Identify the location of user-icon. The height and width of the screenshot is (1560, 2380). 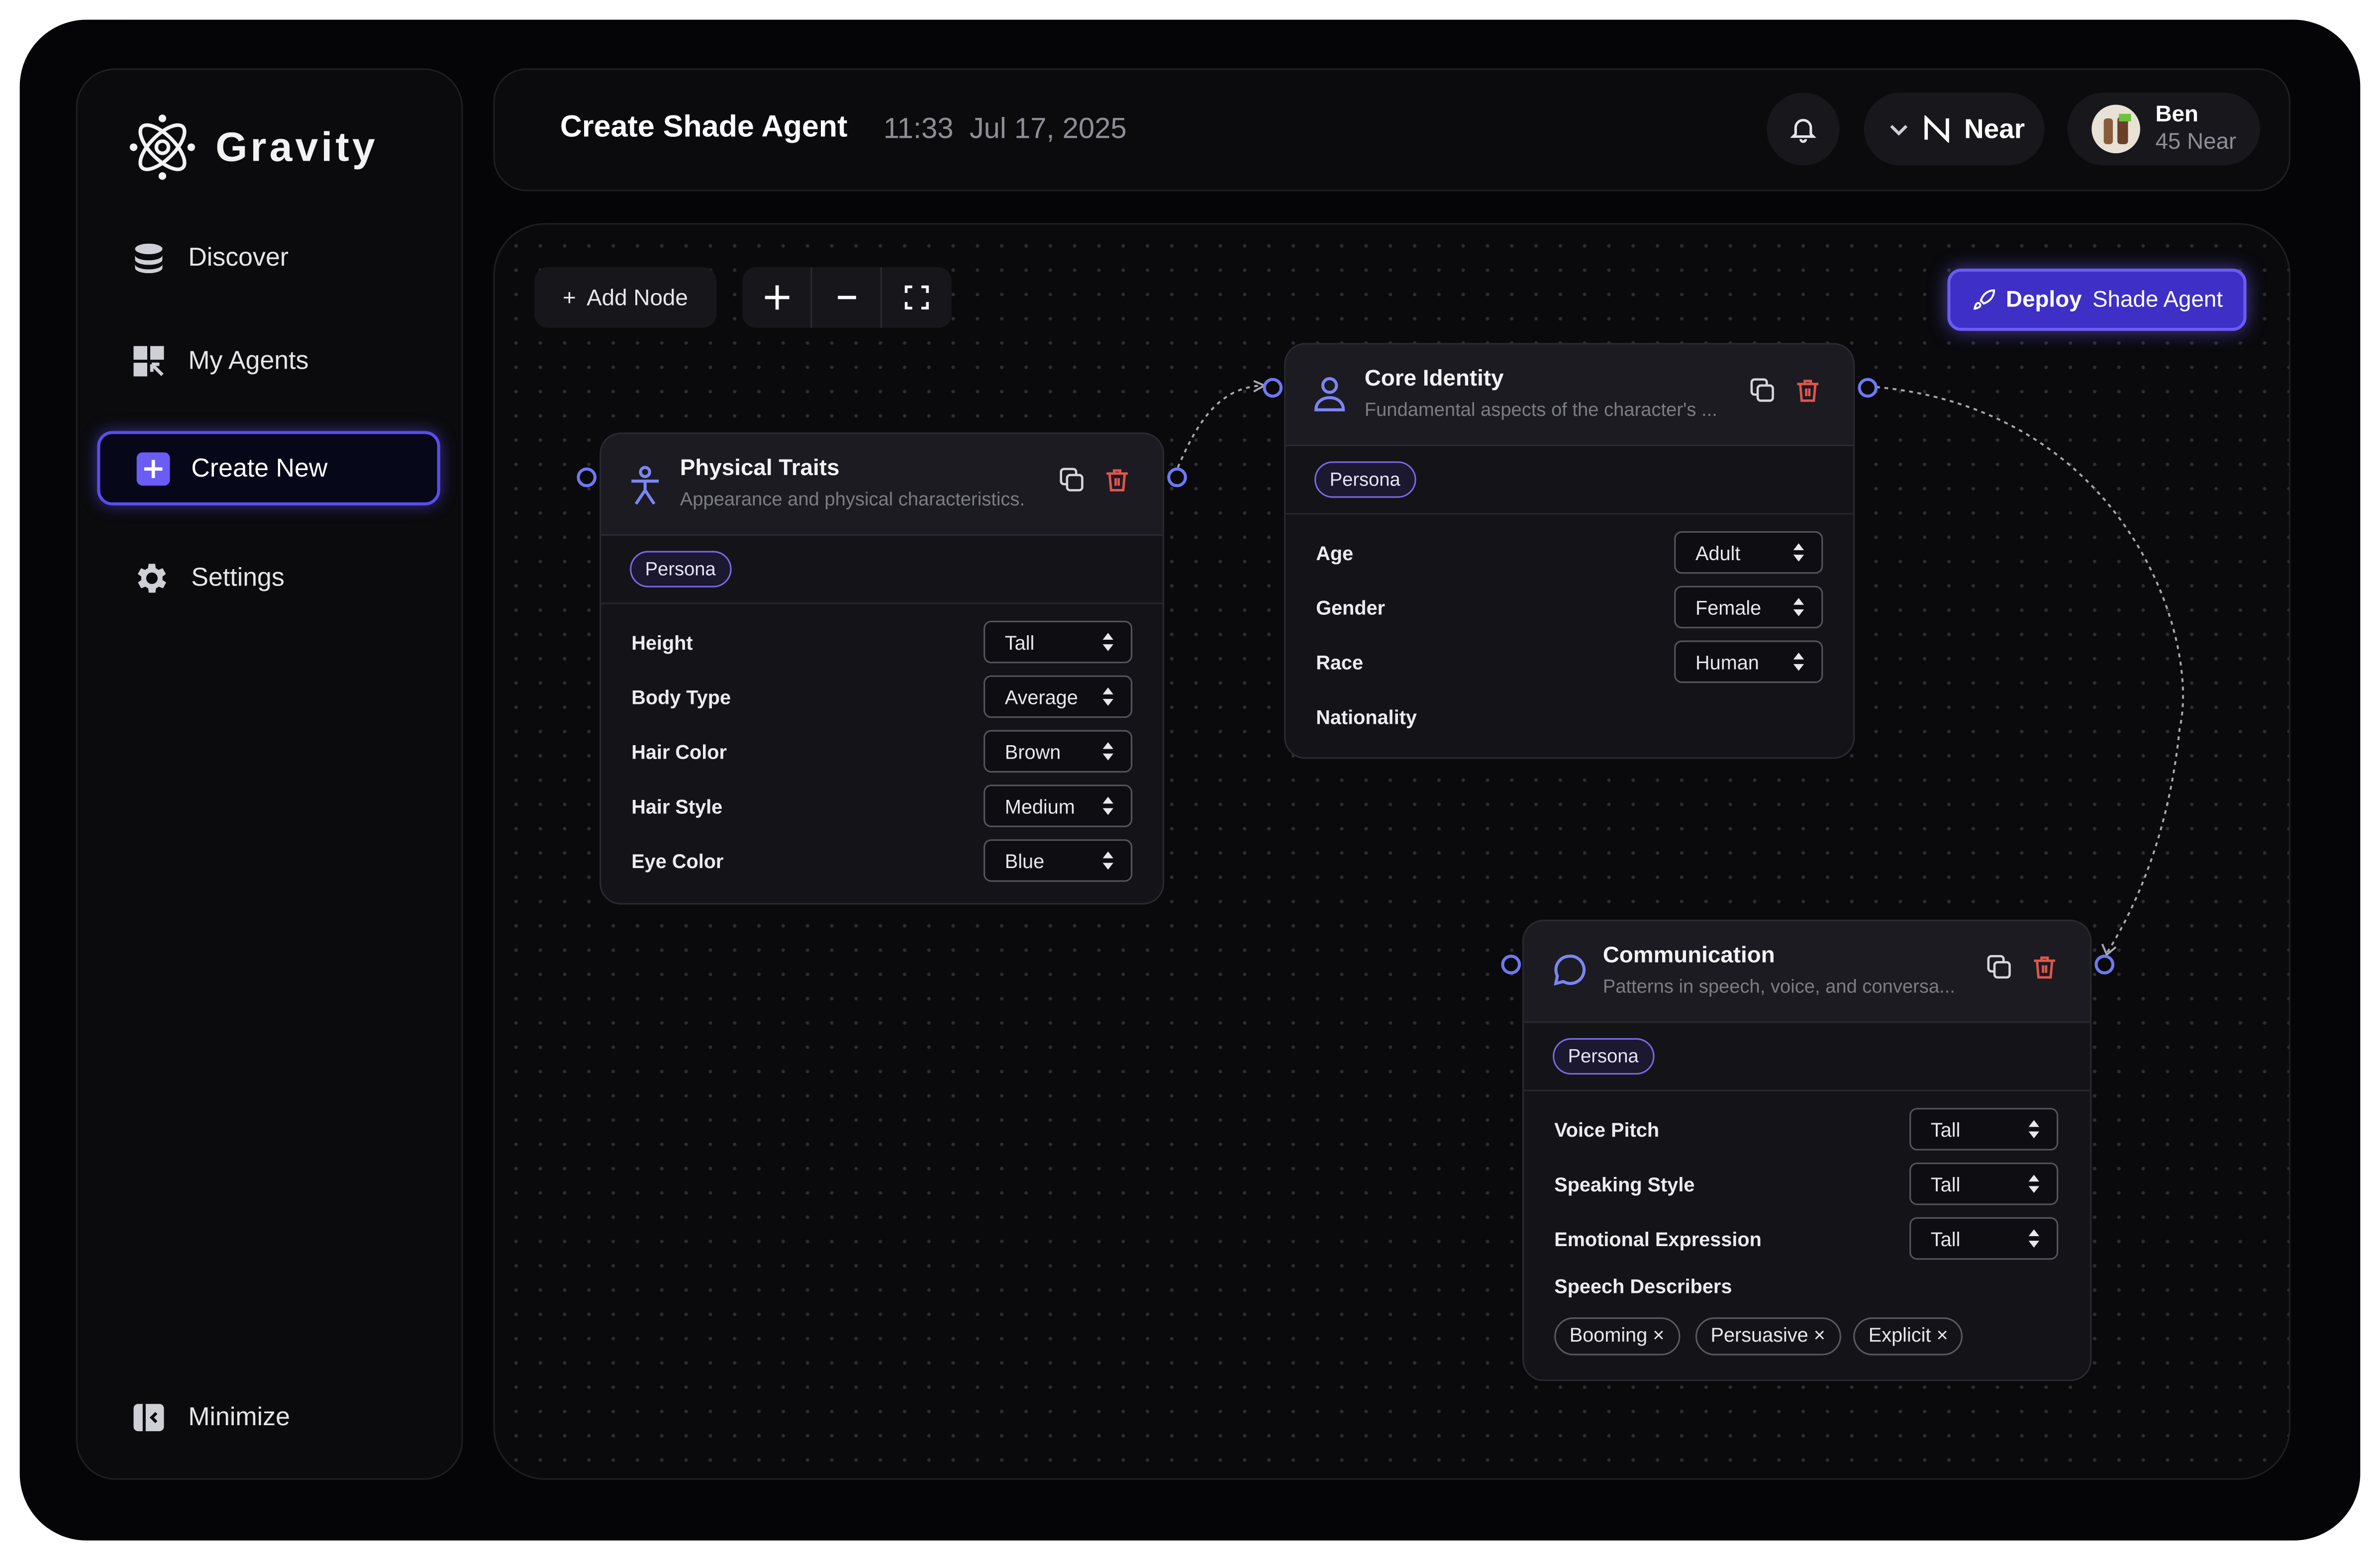
(1329, 394).